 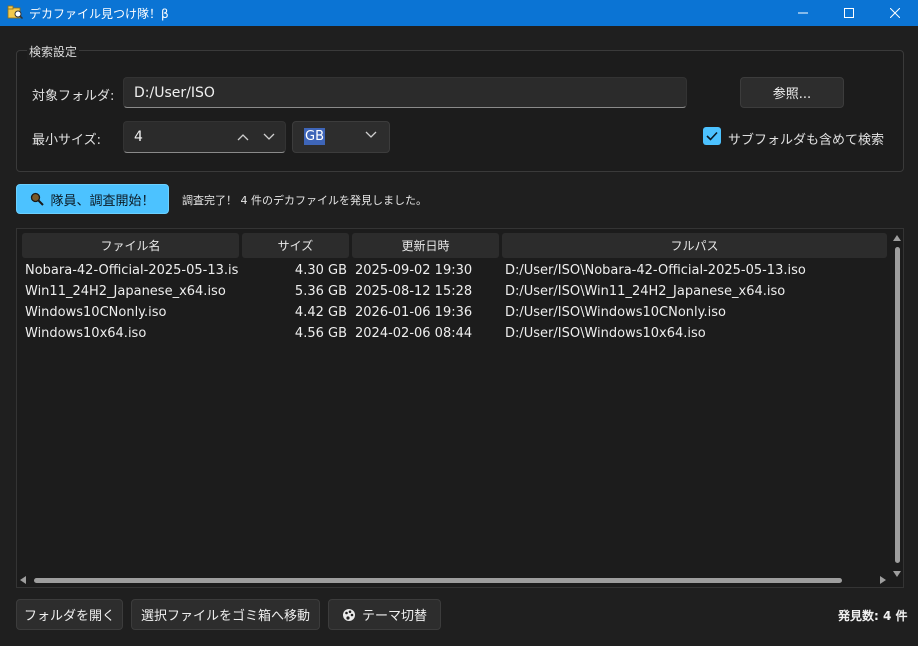 I want to click on column-header-modified: 更新日時, so click(x=425, y=245).